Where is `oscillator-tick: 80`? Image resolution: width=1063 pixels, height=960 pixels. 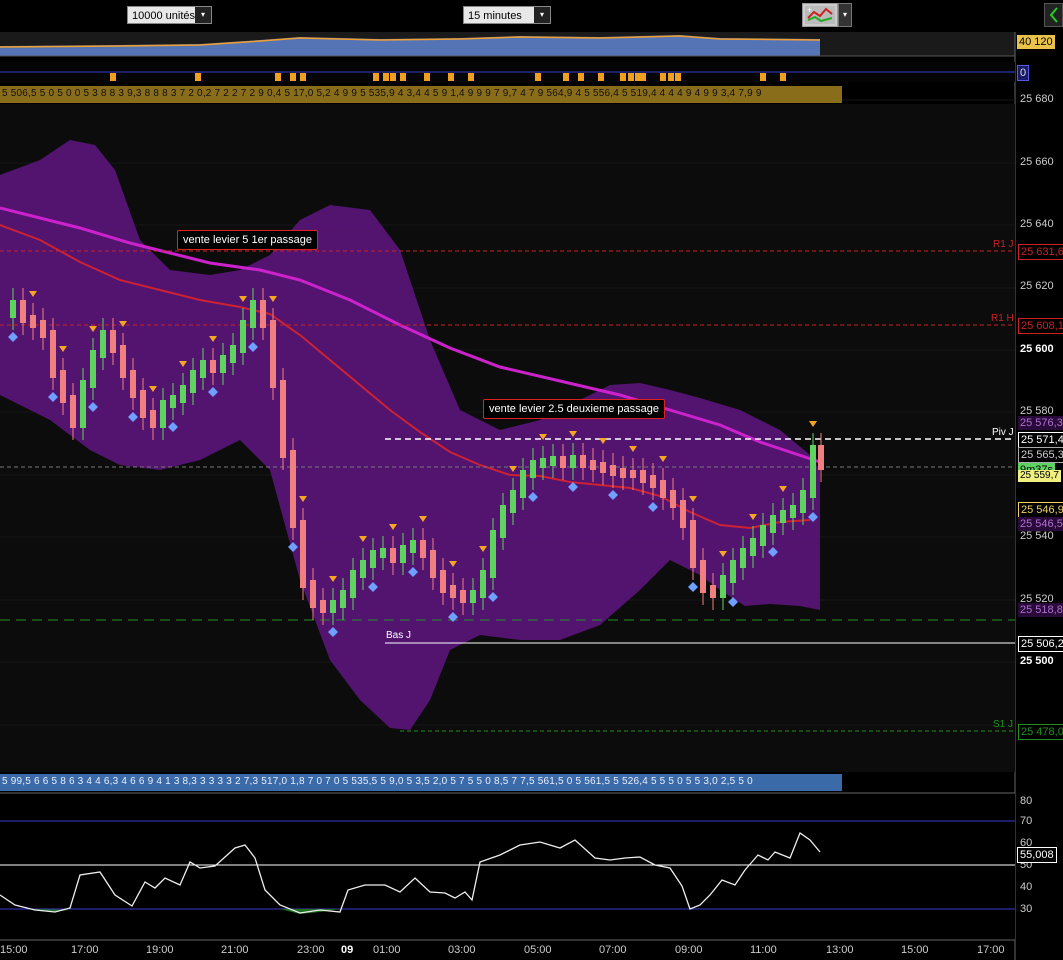 oscillator-tick: 80 is located at coordinates (1026, 801).